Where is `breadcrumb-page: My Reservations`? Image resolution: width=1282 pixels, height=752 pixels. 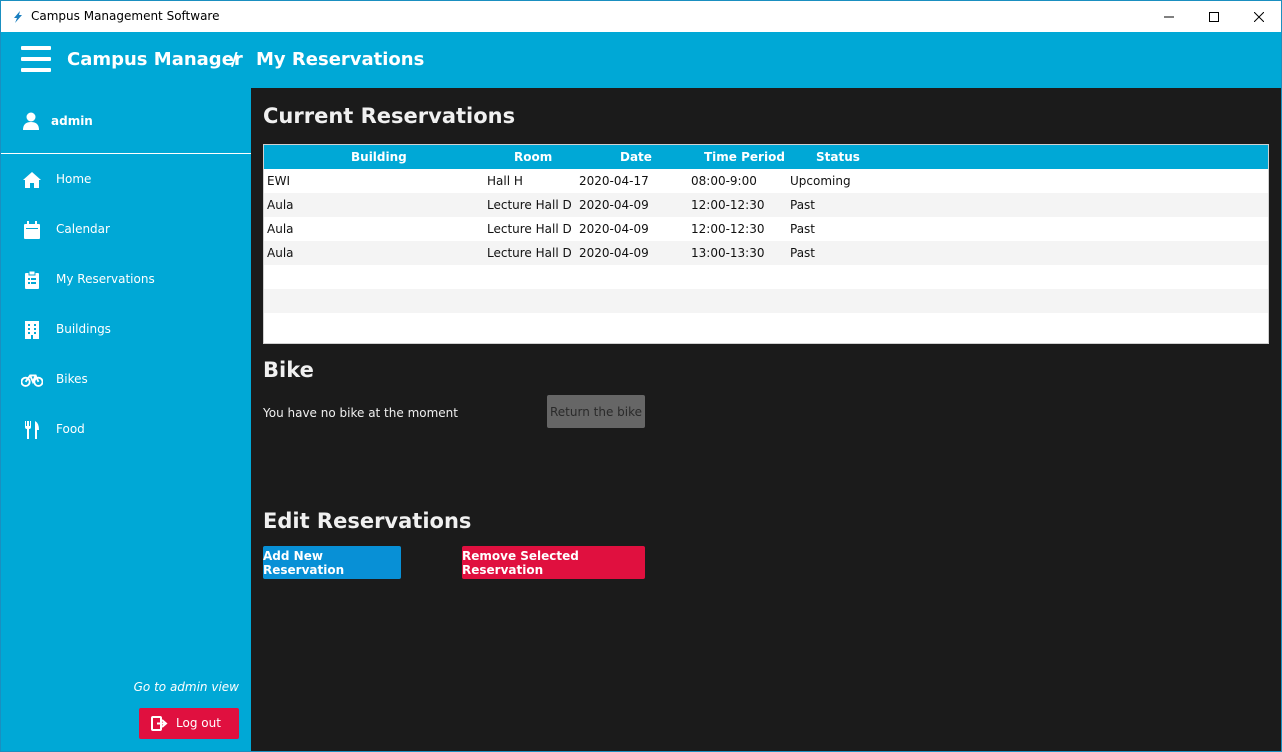 breadcrumb-page: My Reservations is located at coordinates (340, 59).